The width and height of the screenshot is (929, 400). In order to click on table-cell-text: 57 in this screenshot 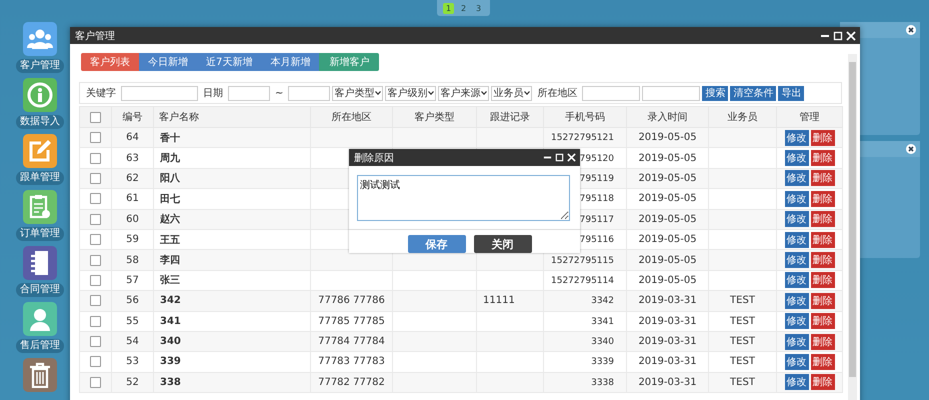, I will do `click(132, 280)`.